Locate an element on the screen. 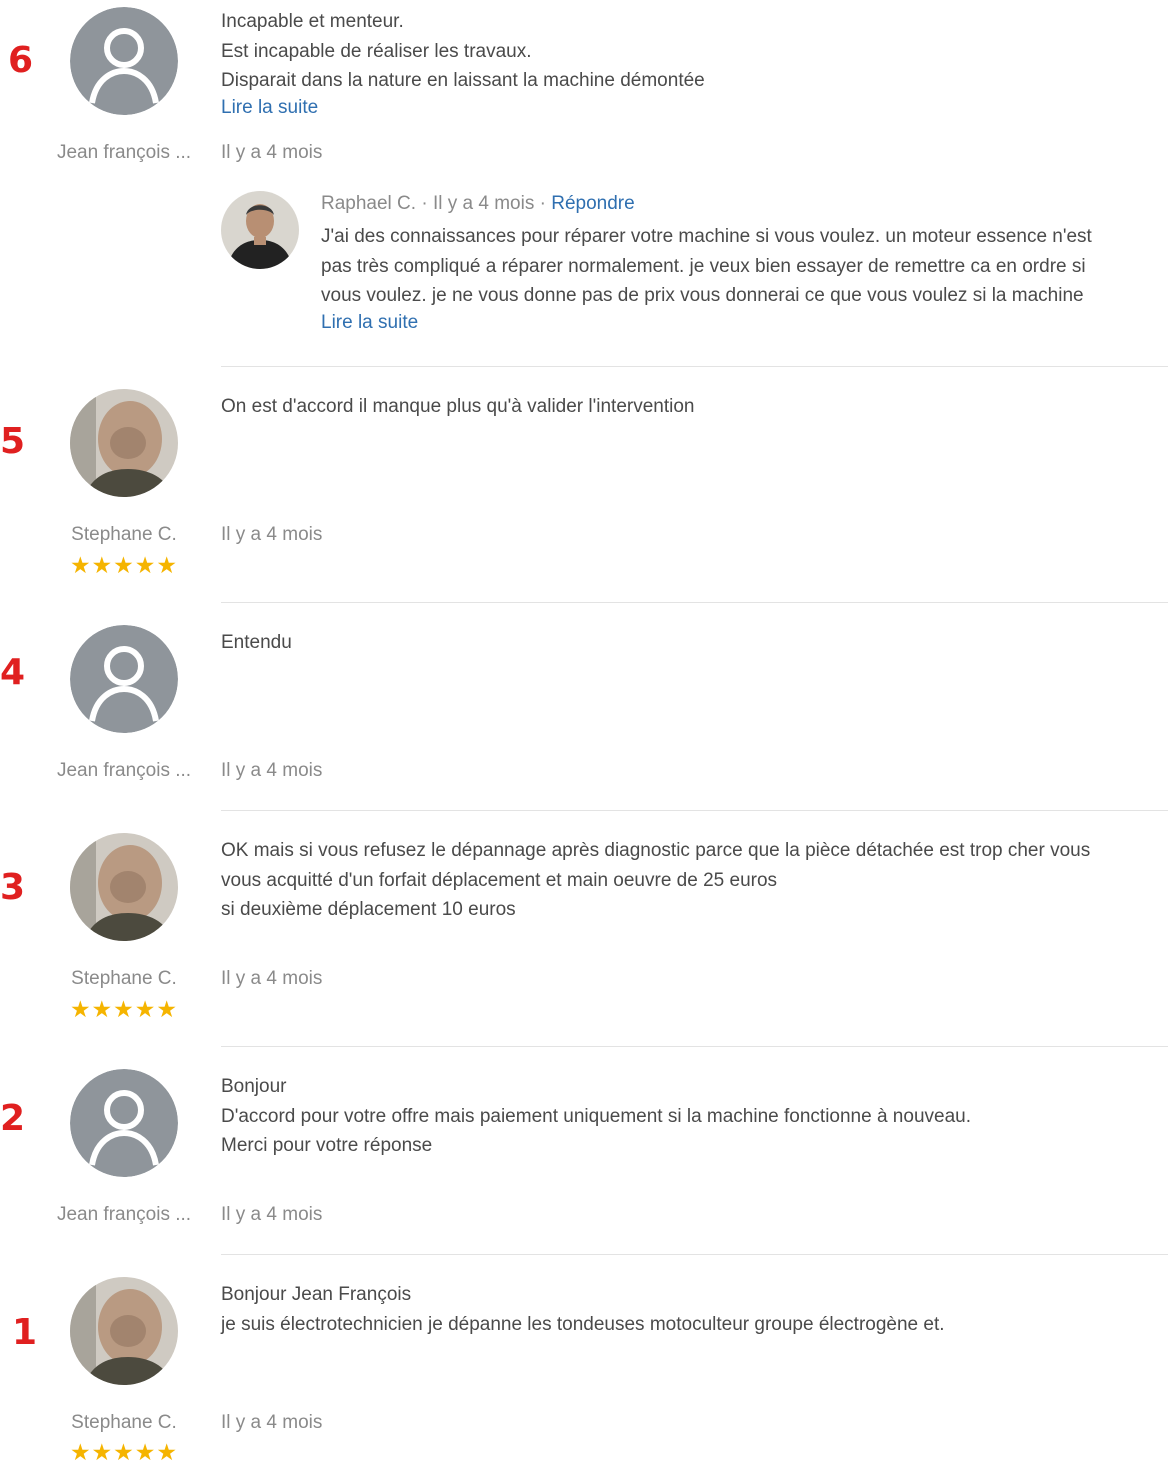 This screenshot has height=1465, width=1168. comment-text: Entendu is located at coordinates (256, 643).